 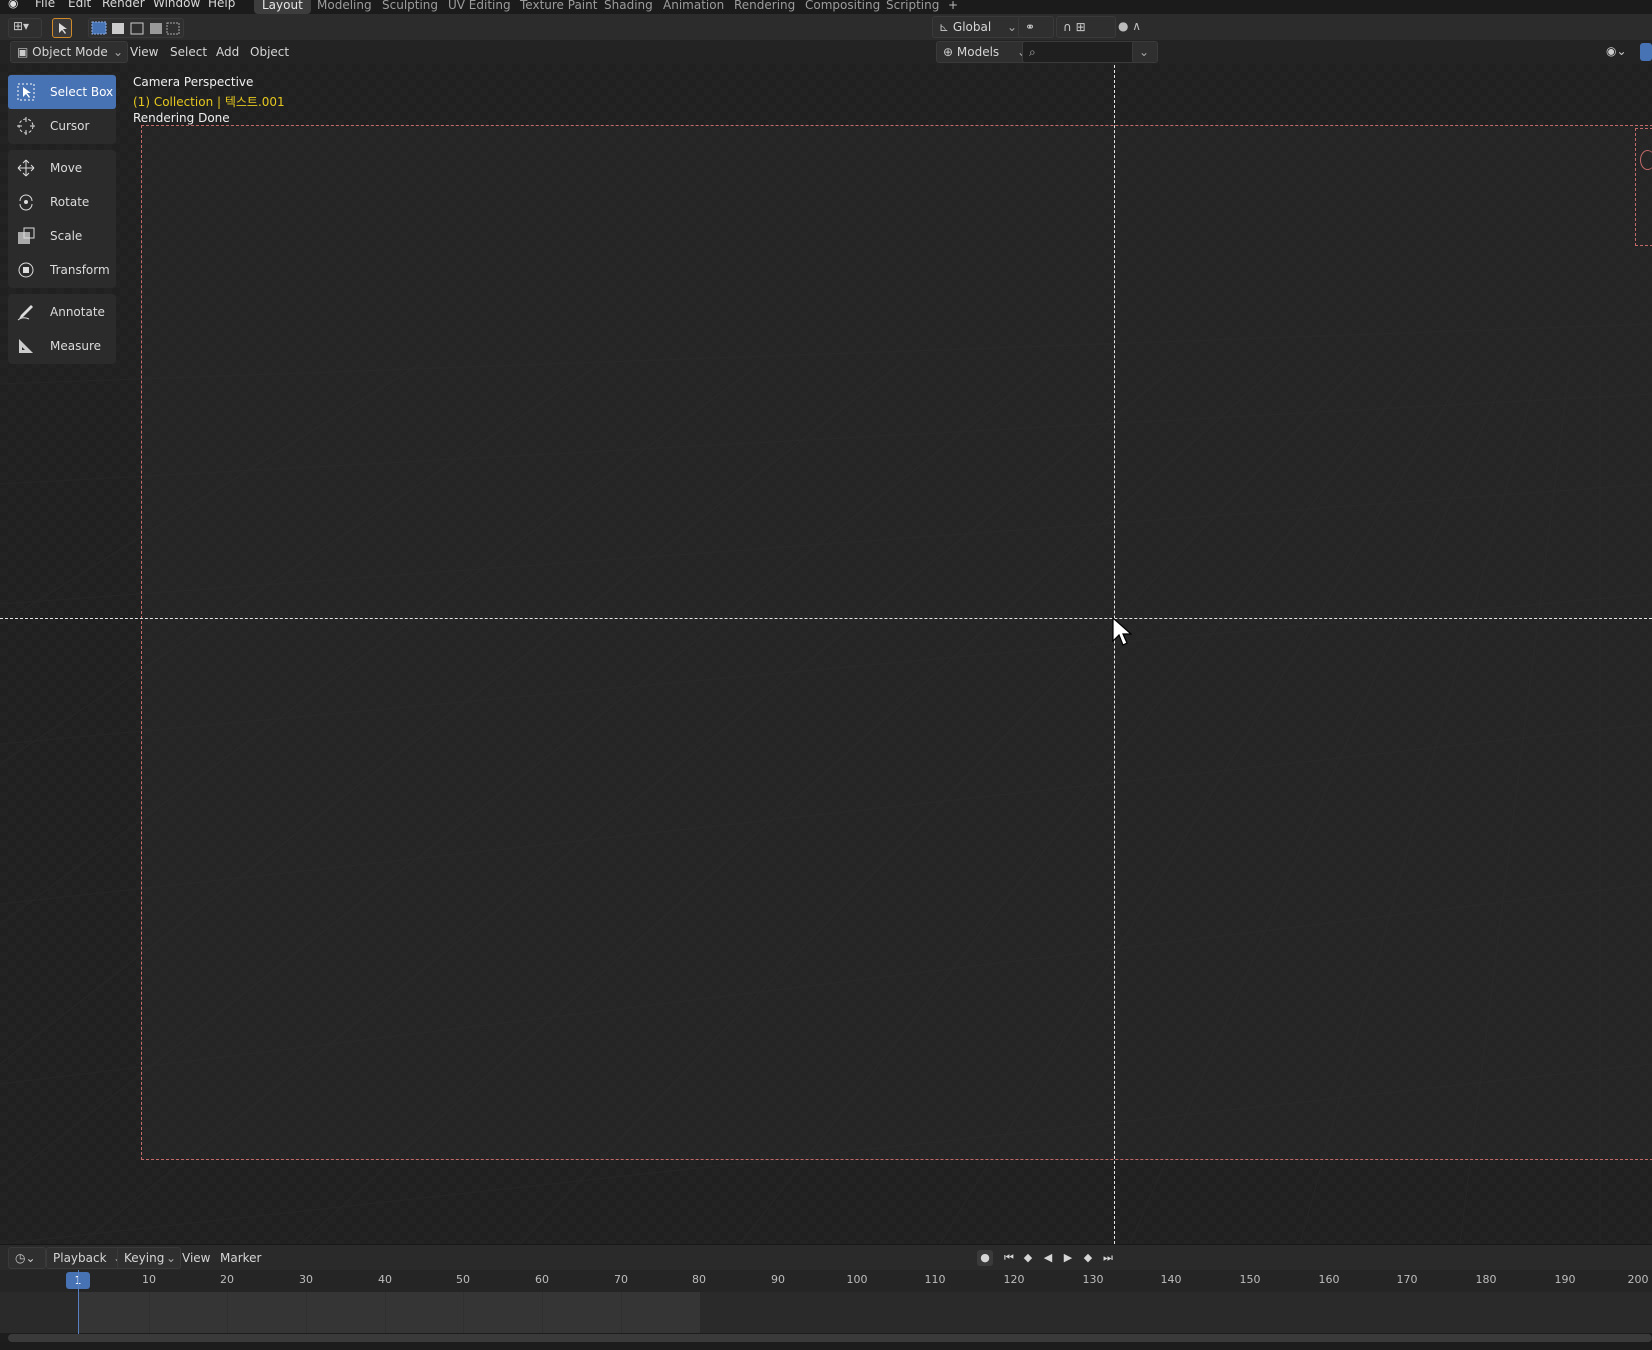 What do you see at coordinates (479, 7) in the screenshot?
I see `tab-uv-editing: UV Editing` at bounding box center [479, 7].